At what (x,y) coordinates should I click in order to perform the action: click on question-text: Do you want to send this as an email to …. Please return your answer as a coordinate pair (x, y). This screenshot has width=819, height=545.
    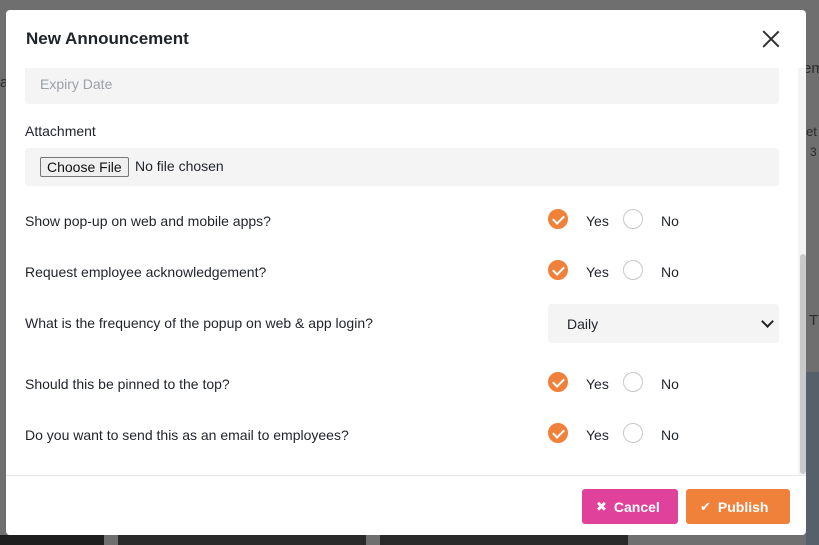
    Looking at the image, I should click on (187, 435).